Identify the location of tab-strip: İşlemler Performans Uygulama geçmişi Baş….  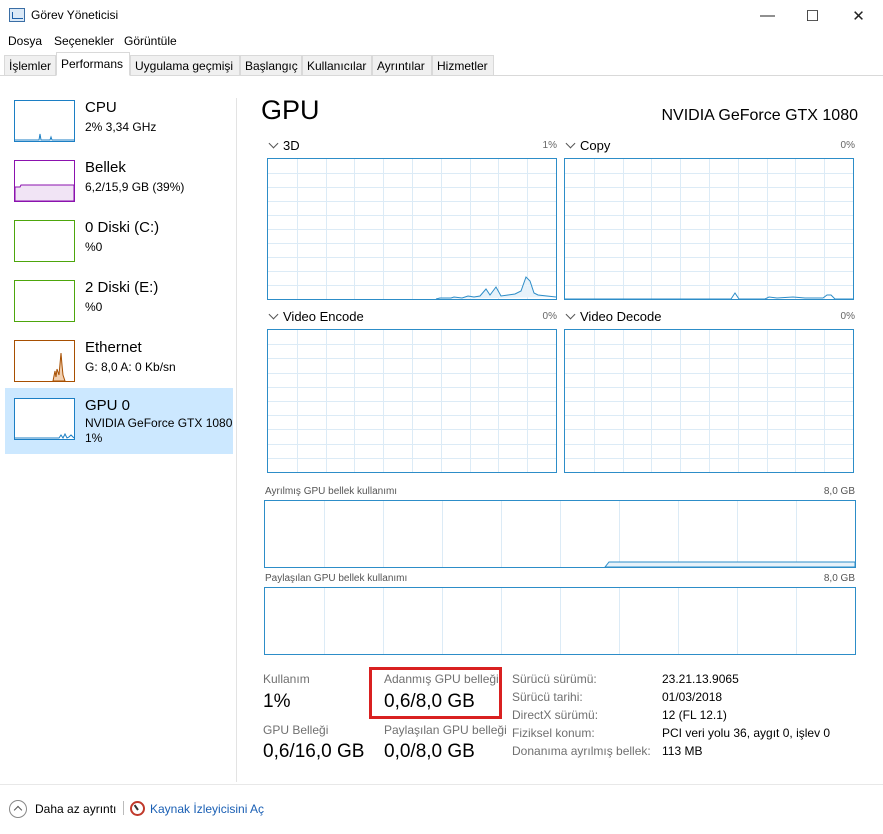
(441, 64).